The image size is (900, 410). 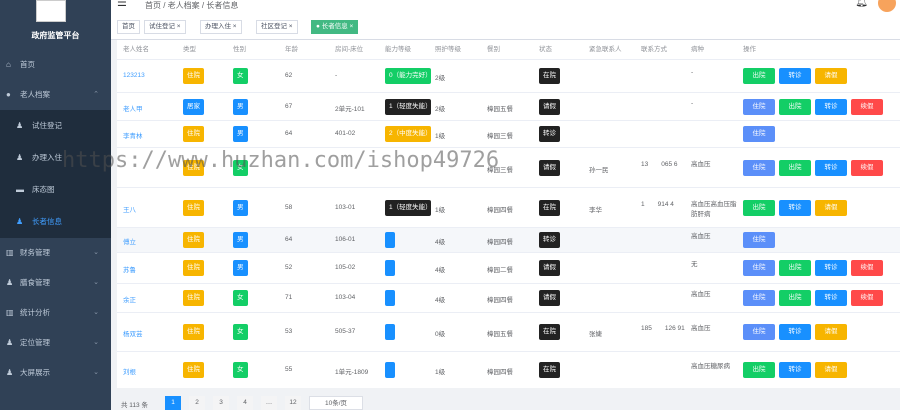 I want to click on bed-cell: 103-04, so click(x=345, y=297).